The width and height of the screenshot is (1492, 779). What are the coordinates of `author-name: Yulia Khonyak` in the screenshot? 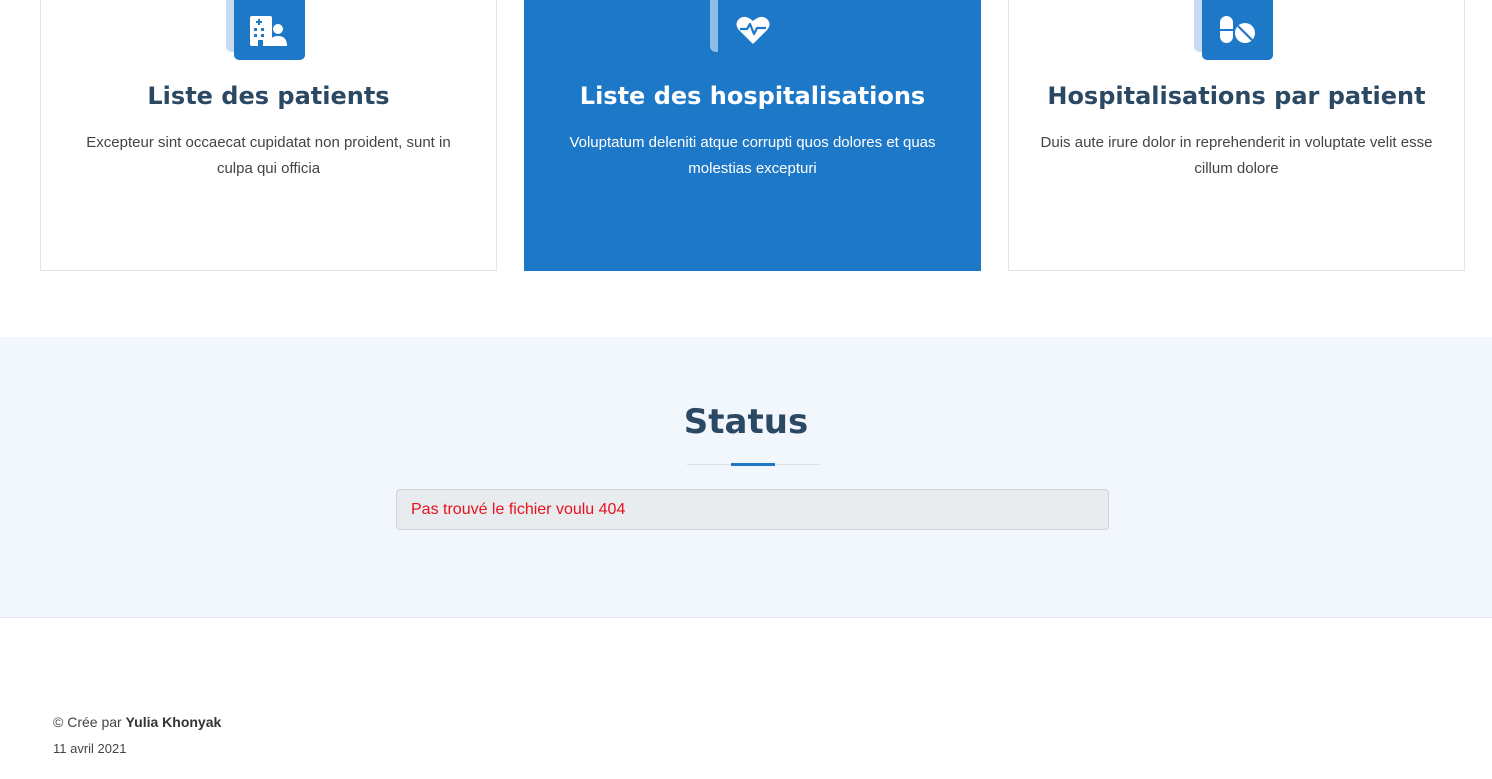 It's located at (173, 722).